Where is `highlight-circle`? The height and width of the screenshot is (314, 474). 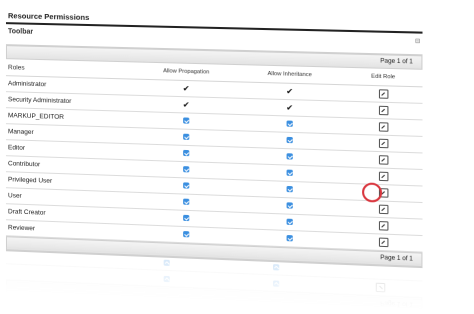
highlight-circle is located at coordinates (372, 192).